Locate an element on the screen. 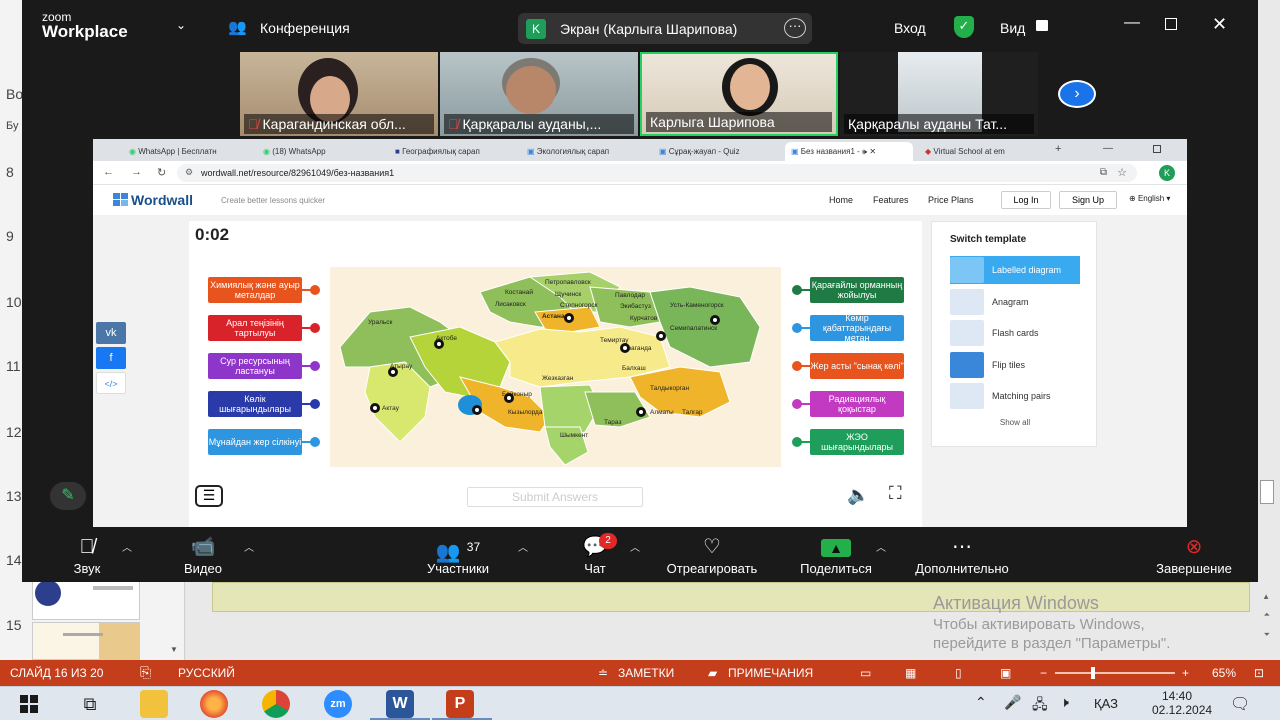 This screenshot has width=1280, height=720. draggable-label: Химиялық және ауыр металдар is located at coordinates (255, 290).